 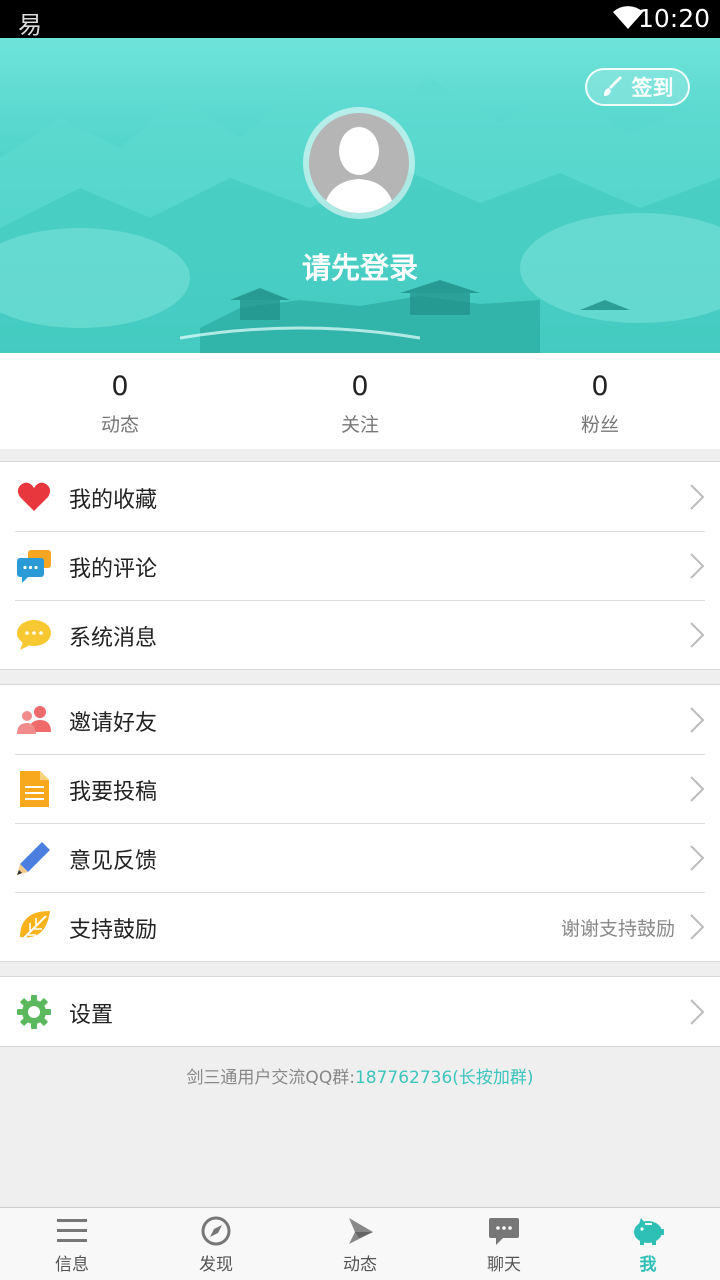 I want to click on tab-label: 聊天, so click(x=504, y=1265).